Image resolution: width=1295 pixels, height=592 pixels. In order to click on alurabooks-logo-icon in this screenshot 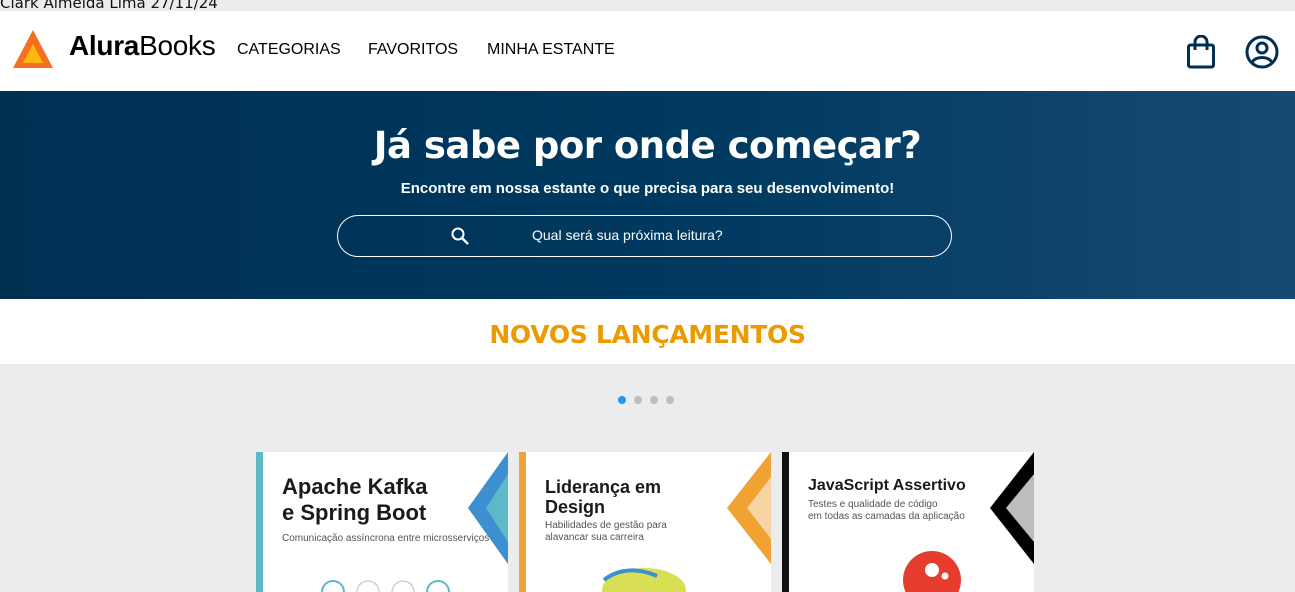, I will do `click(33, 50)`.